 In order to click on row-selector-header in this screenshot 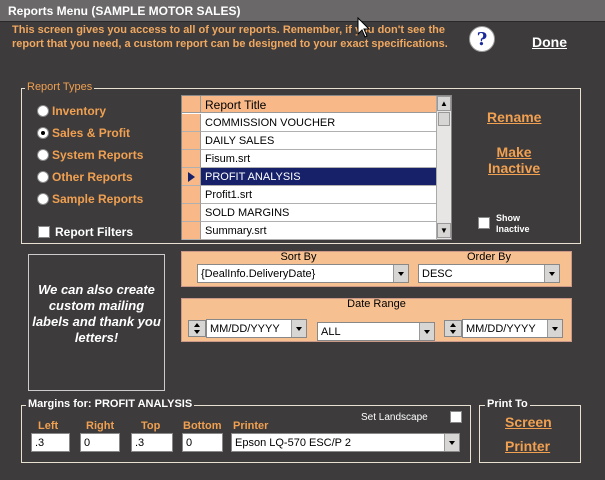, I will do `click(191, 104)`.